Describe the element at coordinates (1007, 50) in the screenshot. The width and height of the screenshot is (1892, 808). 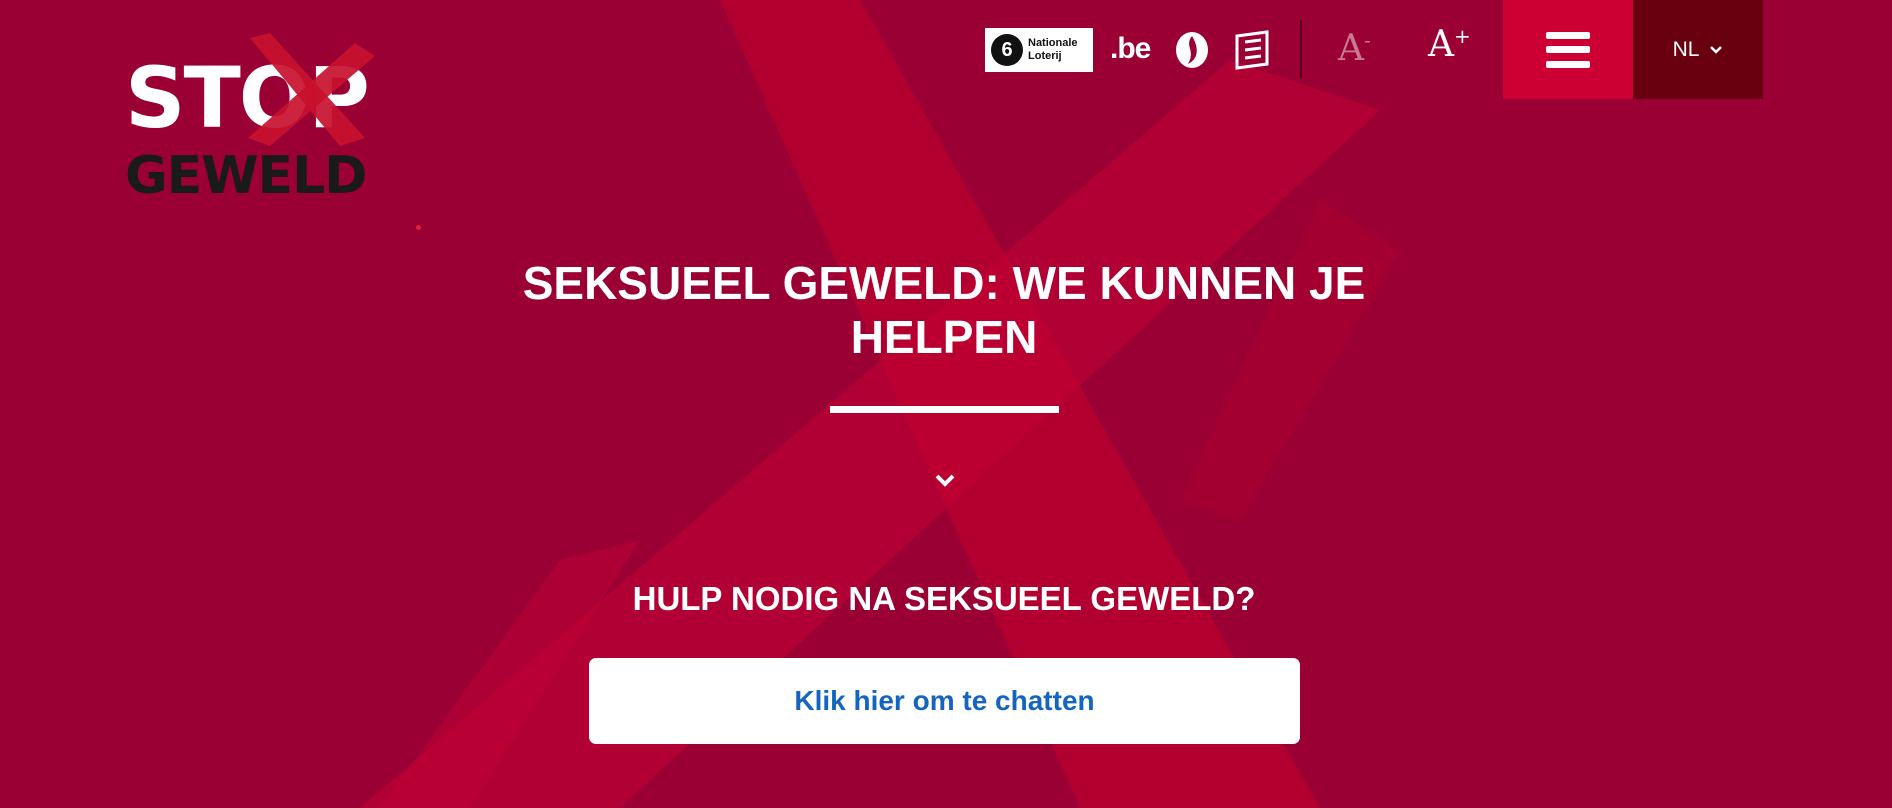
I see `loterij-number: 6` at that location.